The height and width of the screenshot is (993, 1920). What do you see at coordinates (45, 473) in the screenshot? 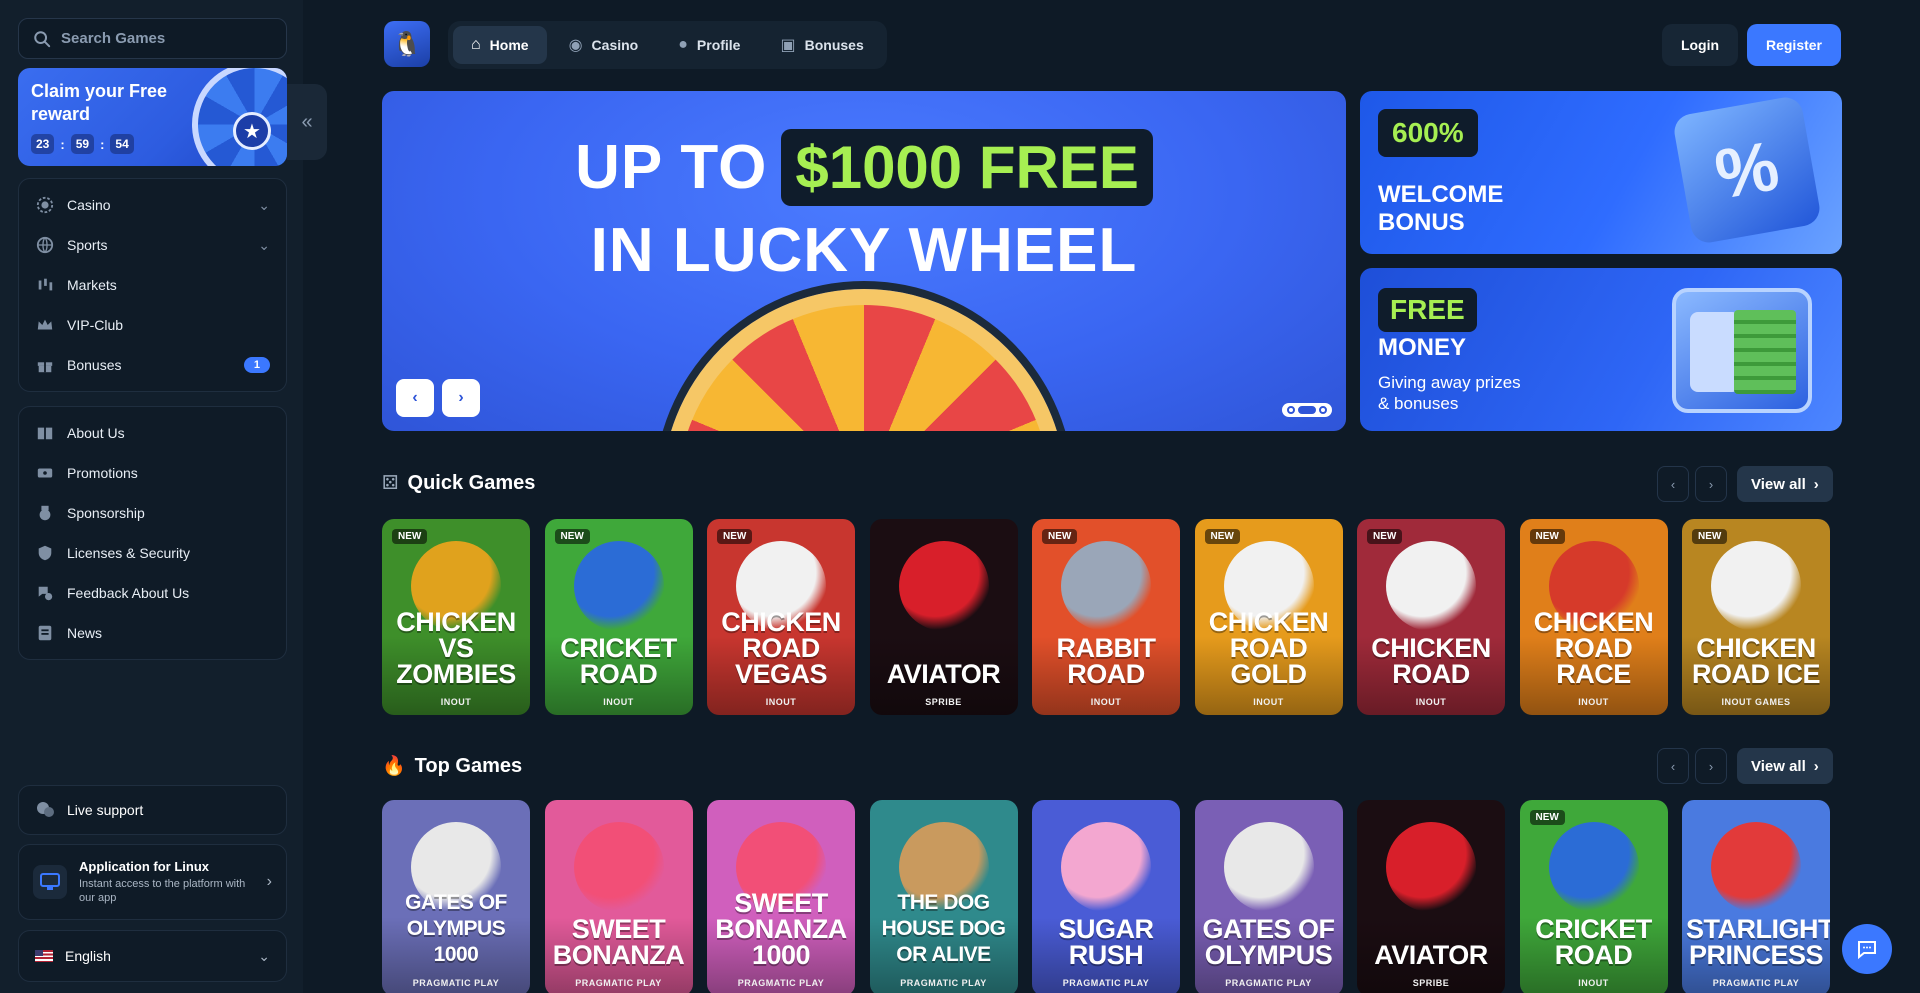
I see `ticket-icon` at bounding box center [45, 473].